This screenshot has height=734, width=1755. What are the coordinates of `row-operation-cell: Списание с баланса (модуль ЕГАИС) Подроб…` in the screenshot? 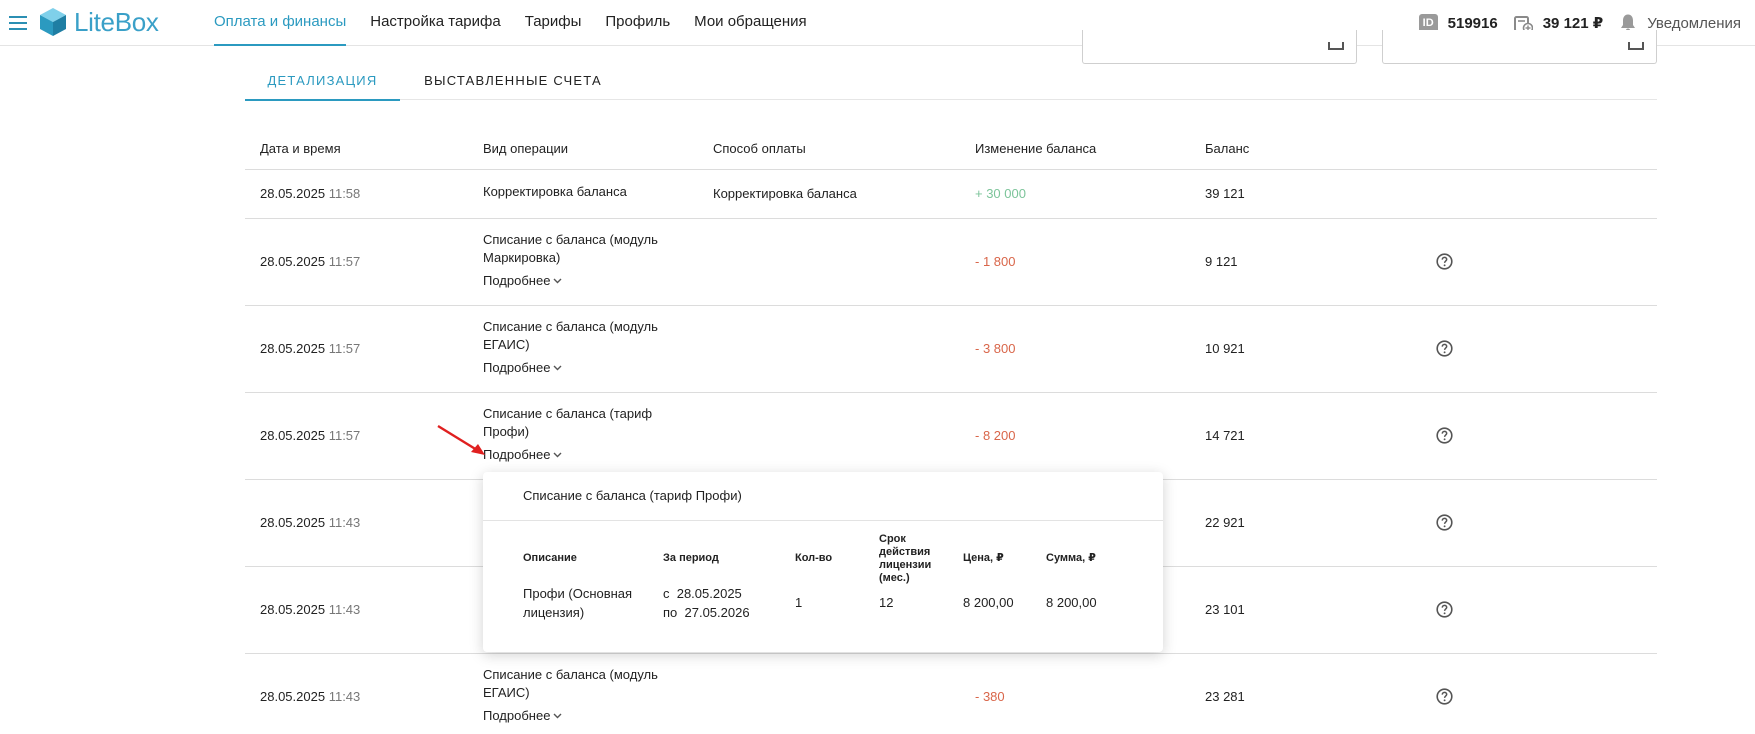 It's located at (583, 346).